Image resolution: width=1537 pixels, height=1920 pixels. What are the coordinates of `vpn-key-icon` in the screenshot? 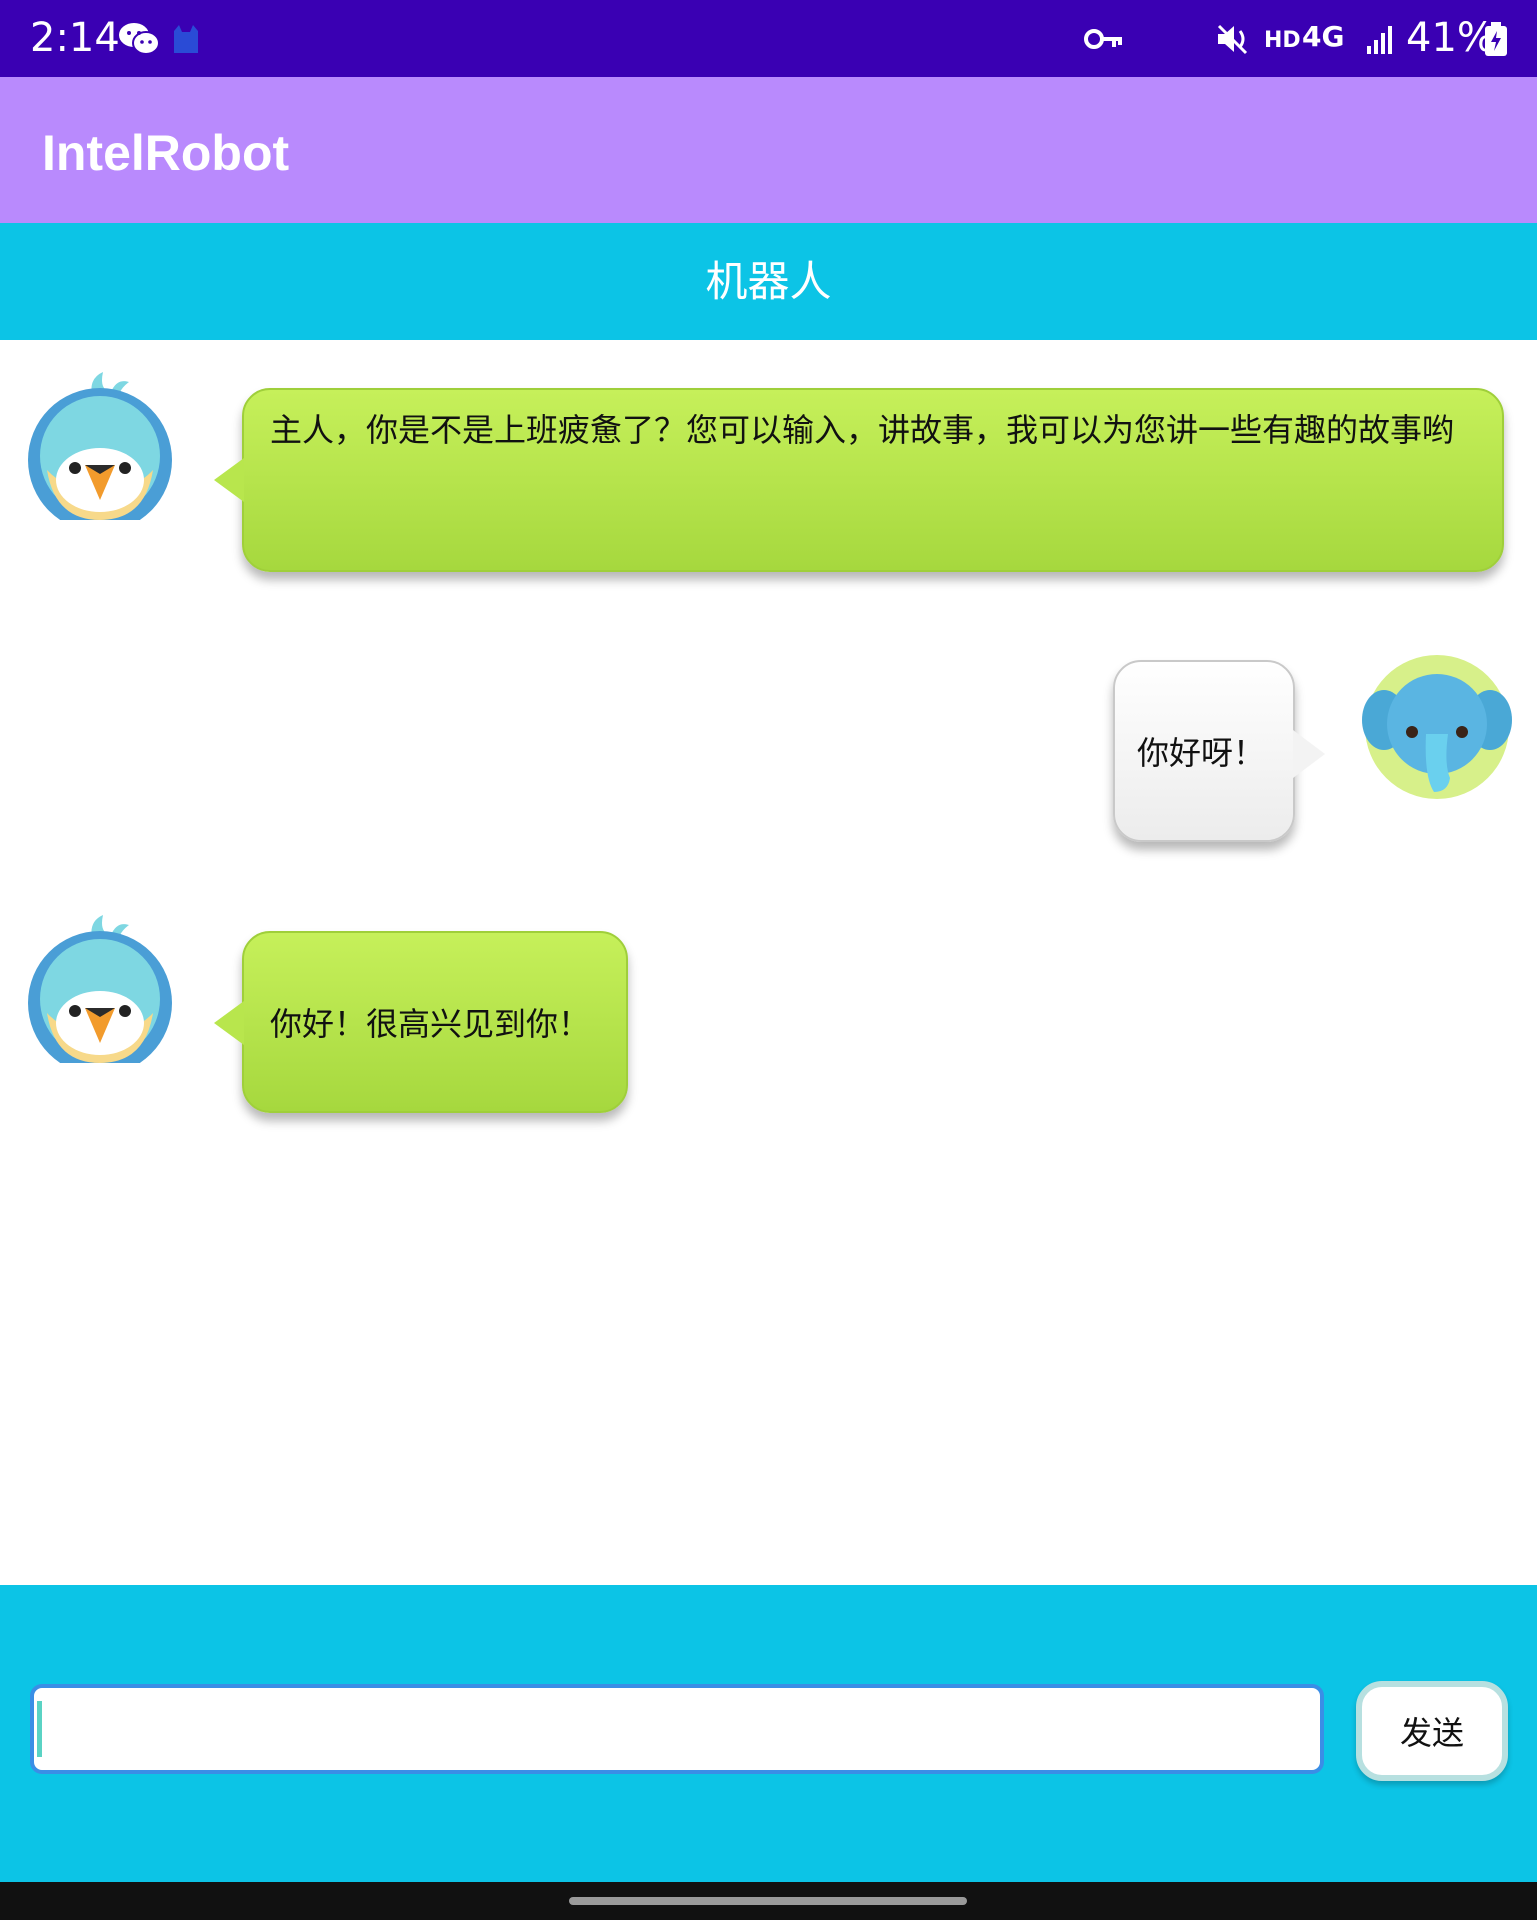 It's located at (1104, 39).